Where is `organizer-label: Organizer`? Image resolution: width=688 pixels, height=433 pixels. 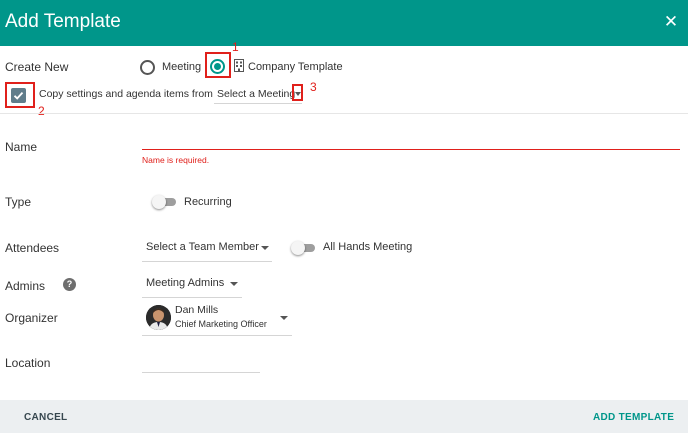
organizer-label: Organizer is located at coordinates (31, 318).